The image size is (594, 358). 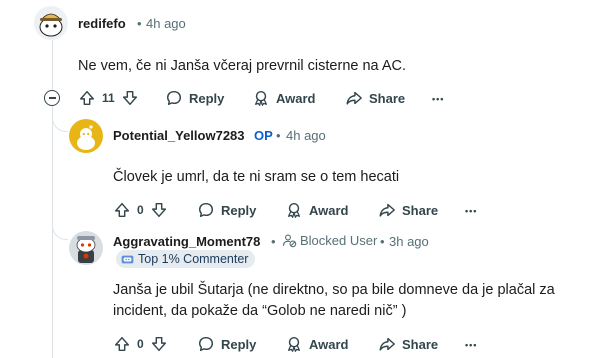 I want to click on vote-count: 11, so click(x=108, y=98).